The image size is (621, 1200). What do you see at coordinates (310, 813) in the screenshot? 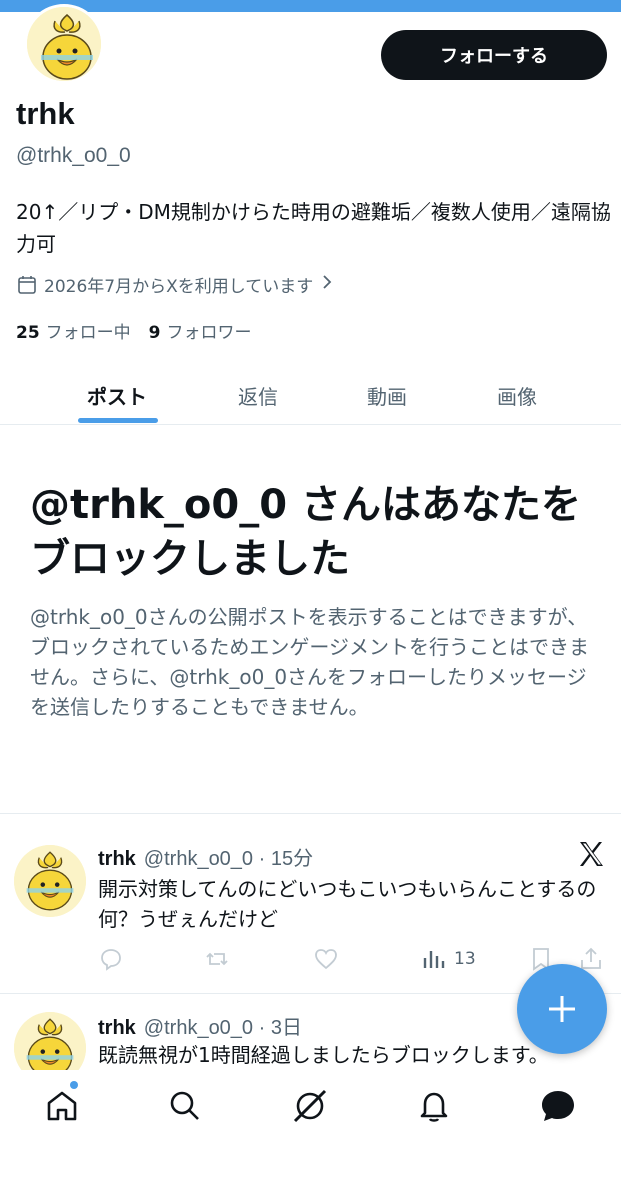
I see `divider` at bounding box center [310, 813].